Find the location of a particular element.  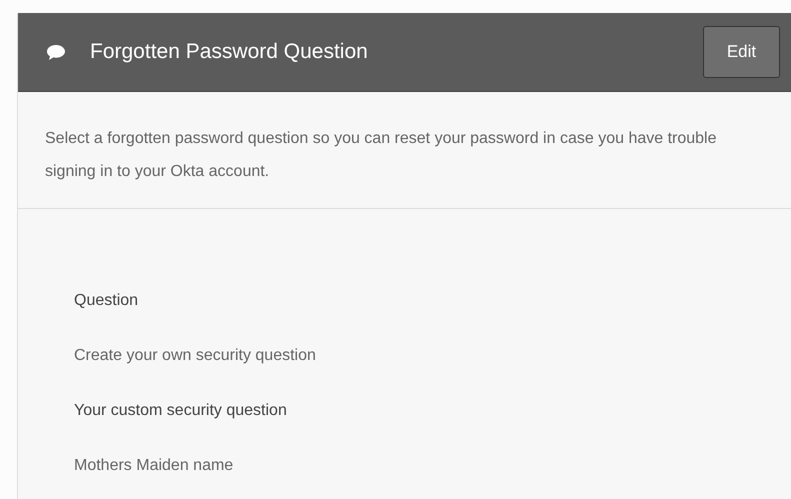

field-value: Mothers Maiden name is located at coordinates (154, 466).